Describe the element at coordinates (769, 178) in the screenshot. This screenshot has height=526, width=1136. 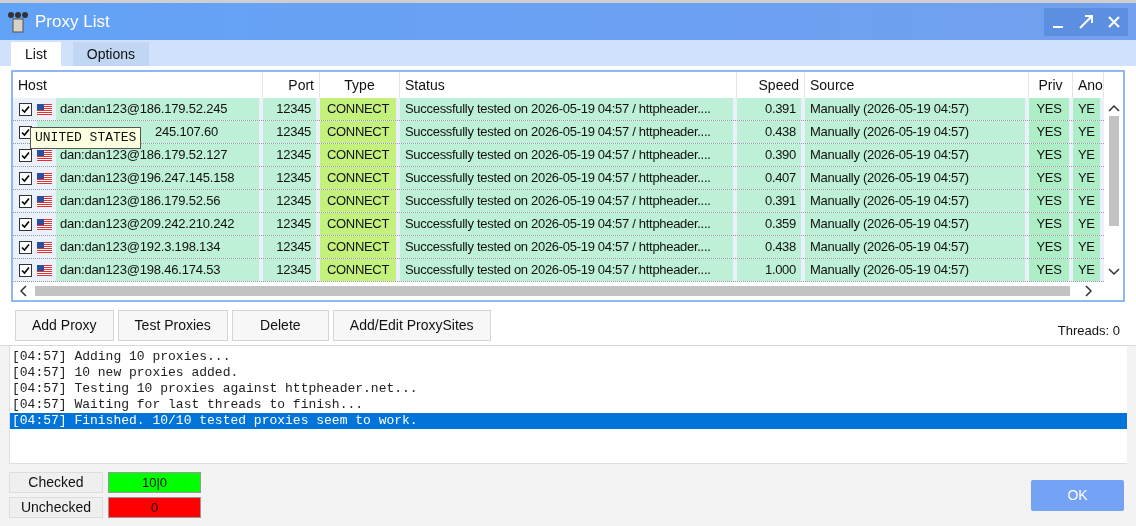
I see `table-cell: 0.407` at that location.